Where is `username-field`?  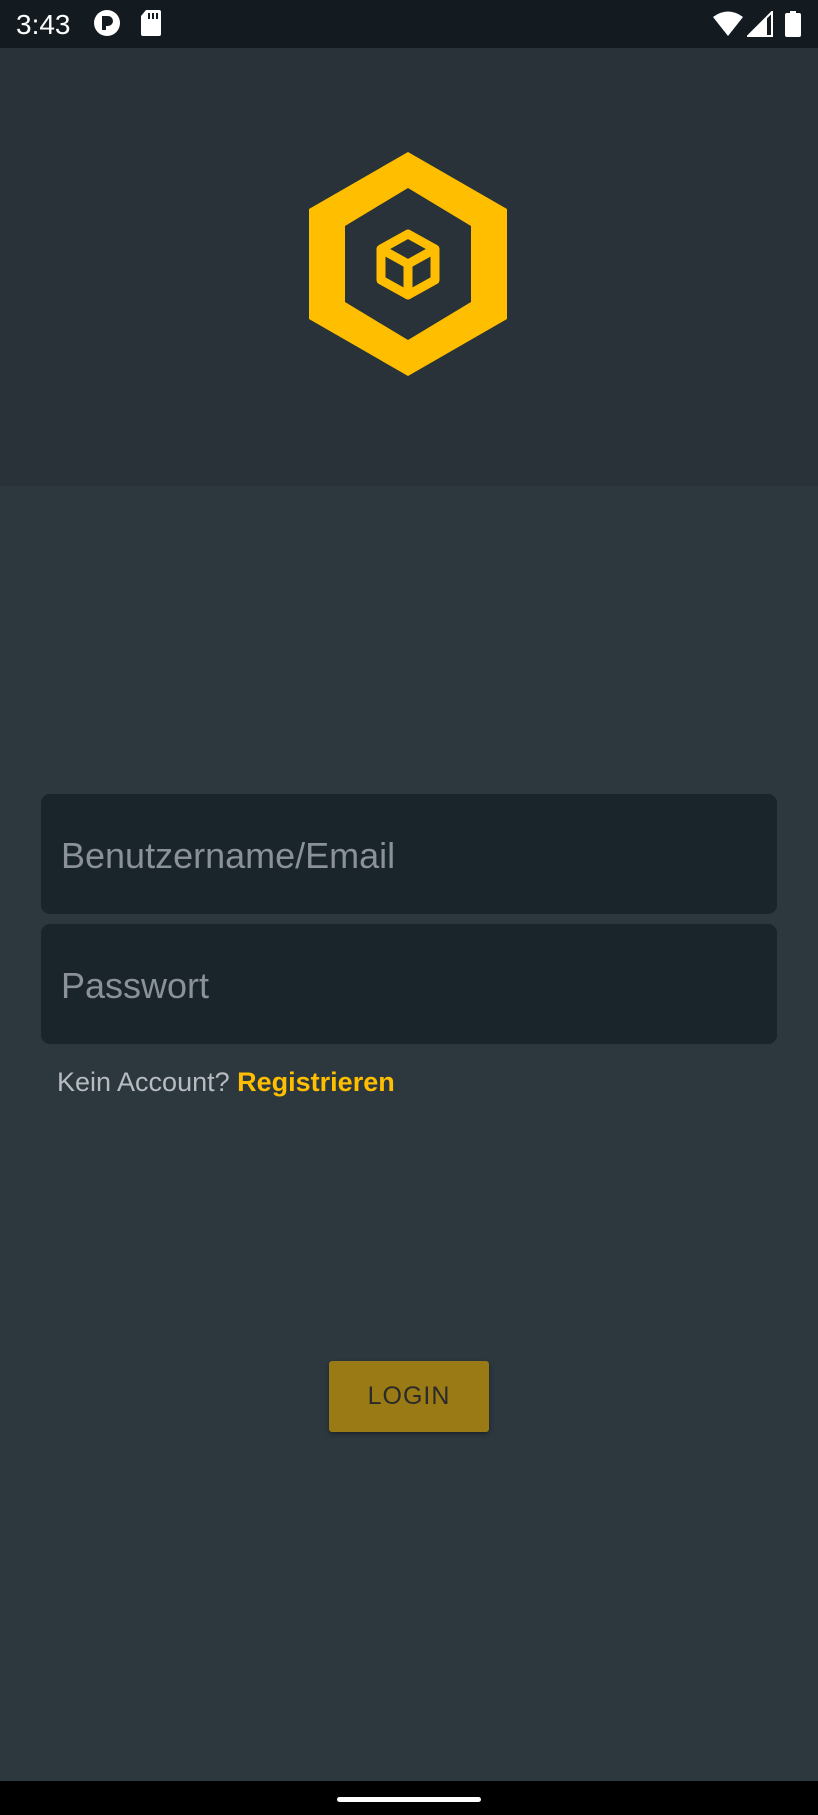 username-field is located at coordinates (409, 854).